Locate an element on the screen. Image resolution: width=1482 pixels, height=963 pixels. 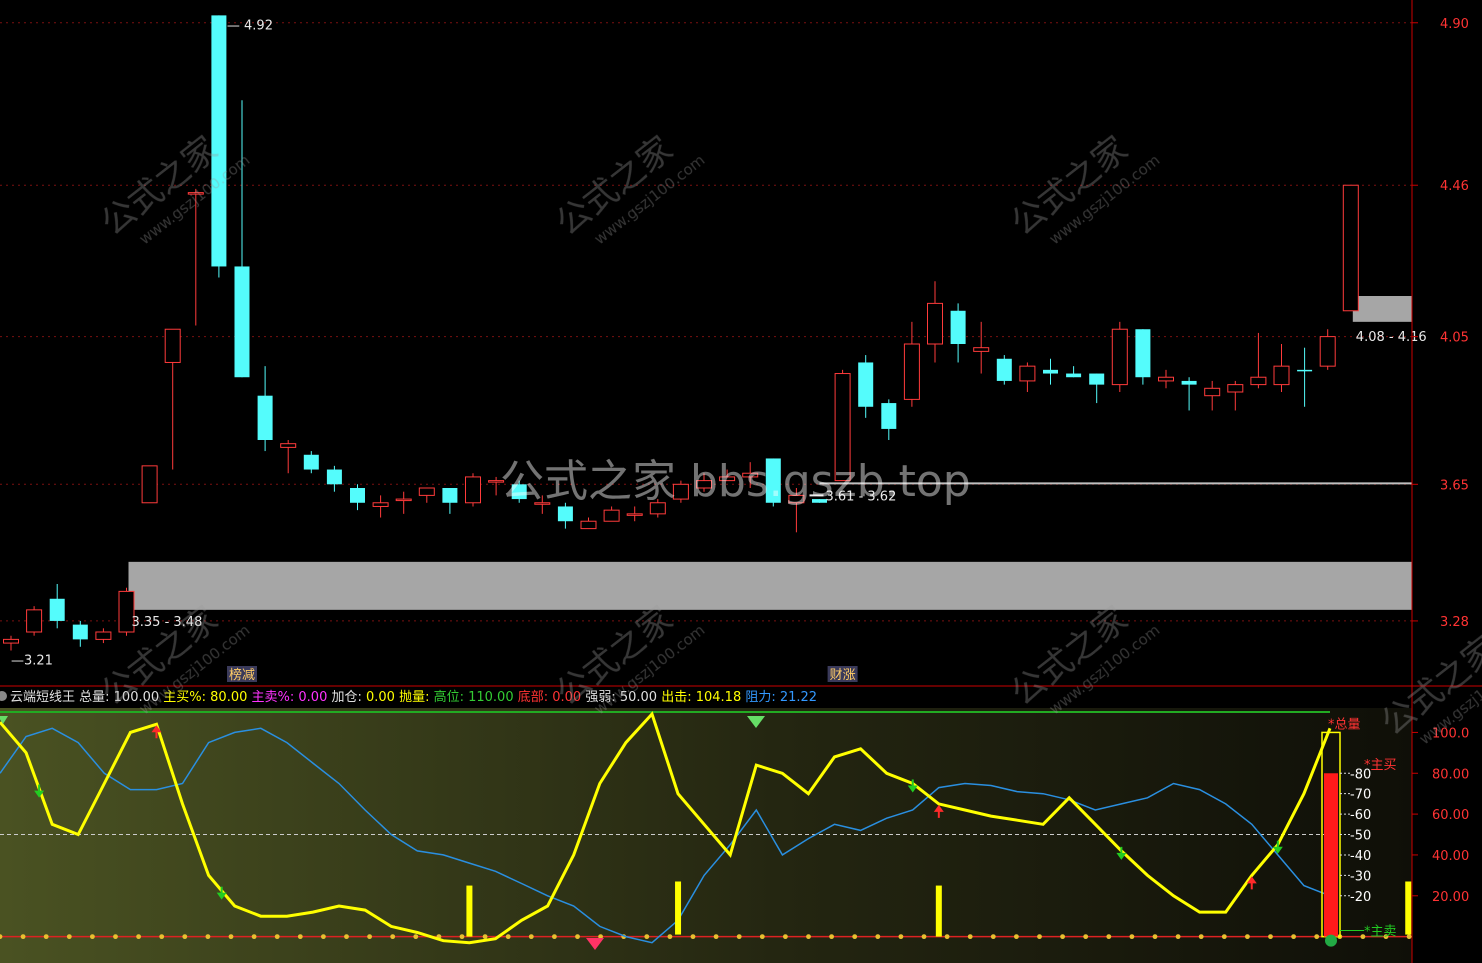
indicator-tick-label: 20.00 is located at coordinates (1450, 897).